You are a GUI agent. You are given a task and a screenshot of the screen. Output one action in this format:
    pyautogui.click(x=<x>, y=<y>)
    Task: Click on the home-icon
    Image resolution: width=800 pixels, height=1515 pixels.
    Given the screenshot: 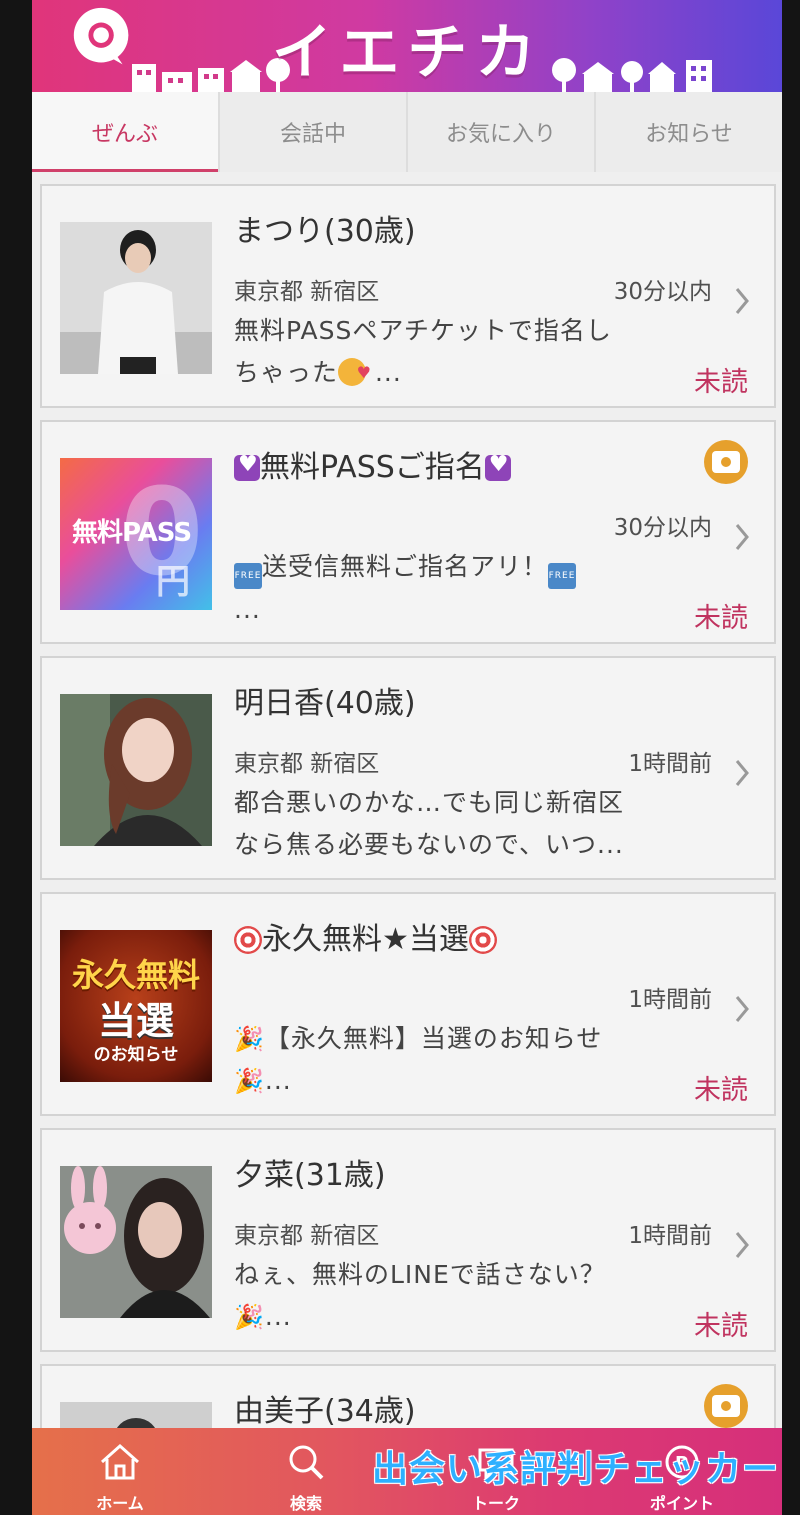 What is the action you would take?
    pyautogui.click(x=120, y=1461)
    